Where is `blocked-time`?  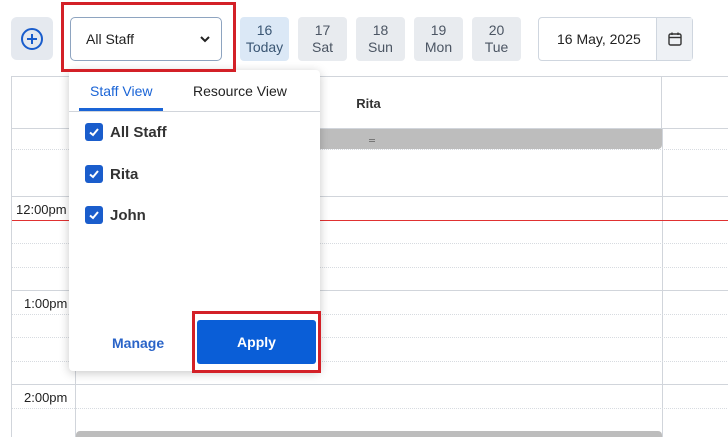 blocked-time is located at coordinates (369, 434).